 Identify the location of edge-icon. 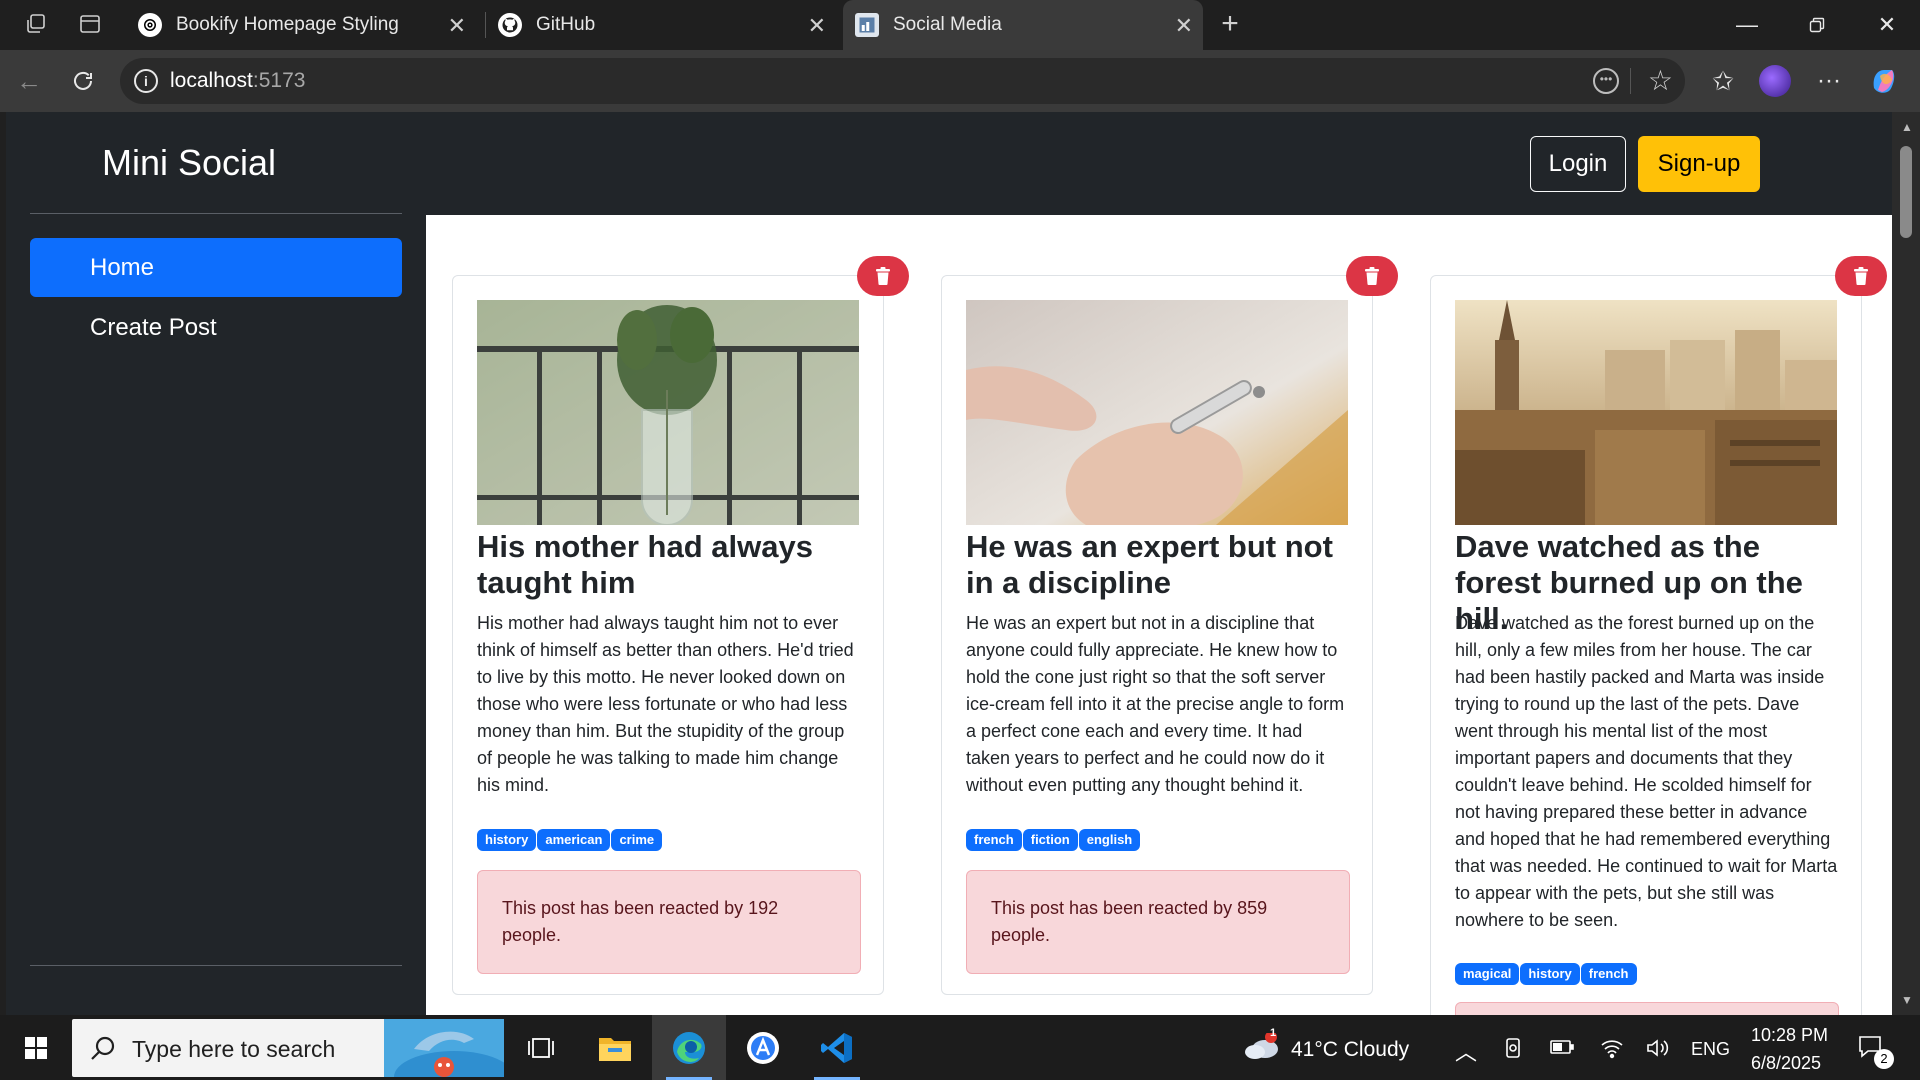
(689, 1047).